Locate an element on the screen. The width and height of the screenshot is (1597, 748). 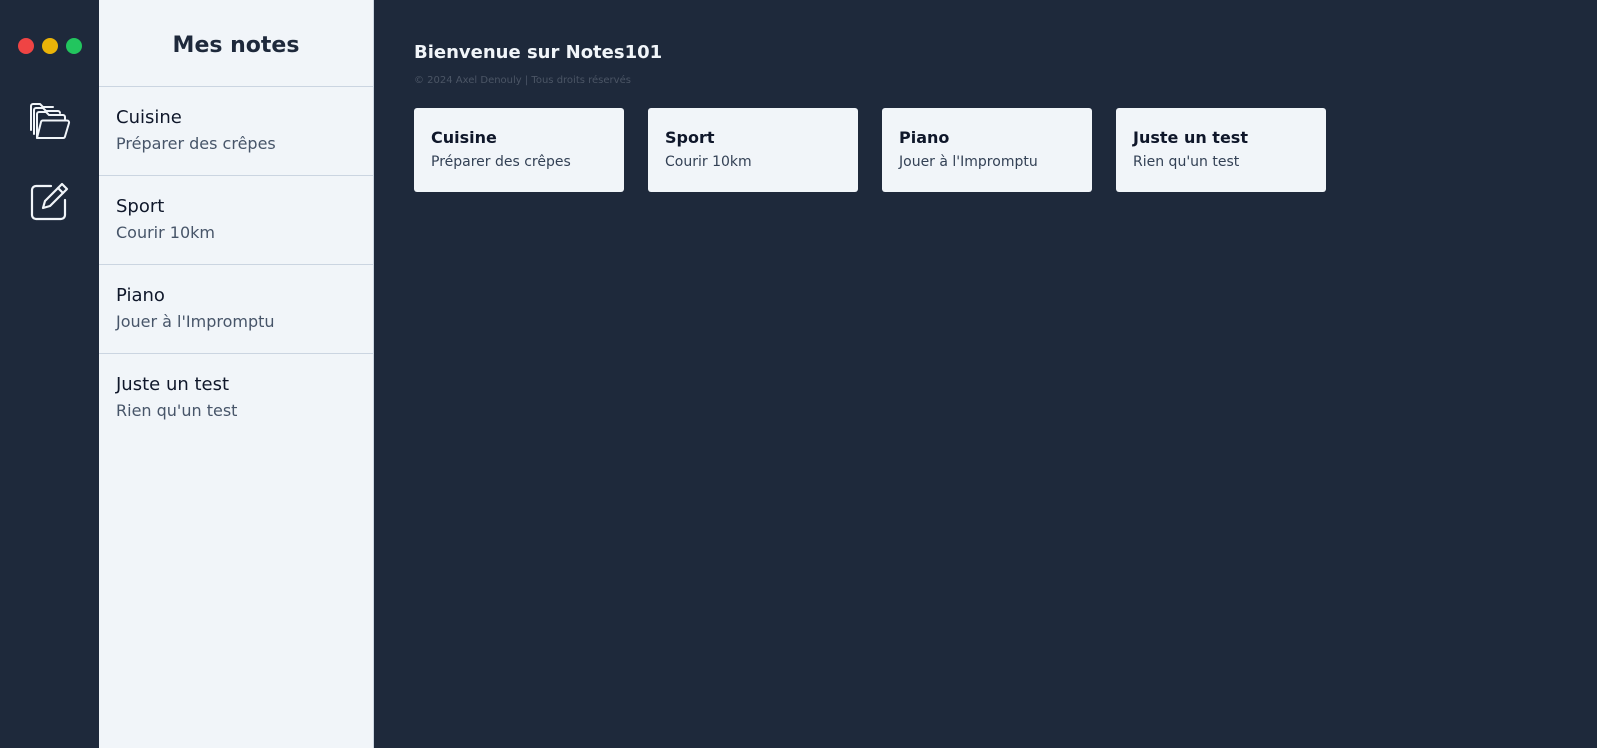
window-controls is located at coordinates (50, 46).